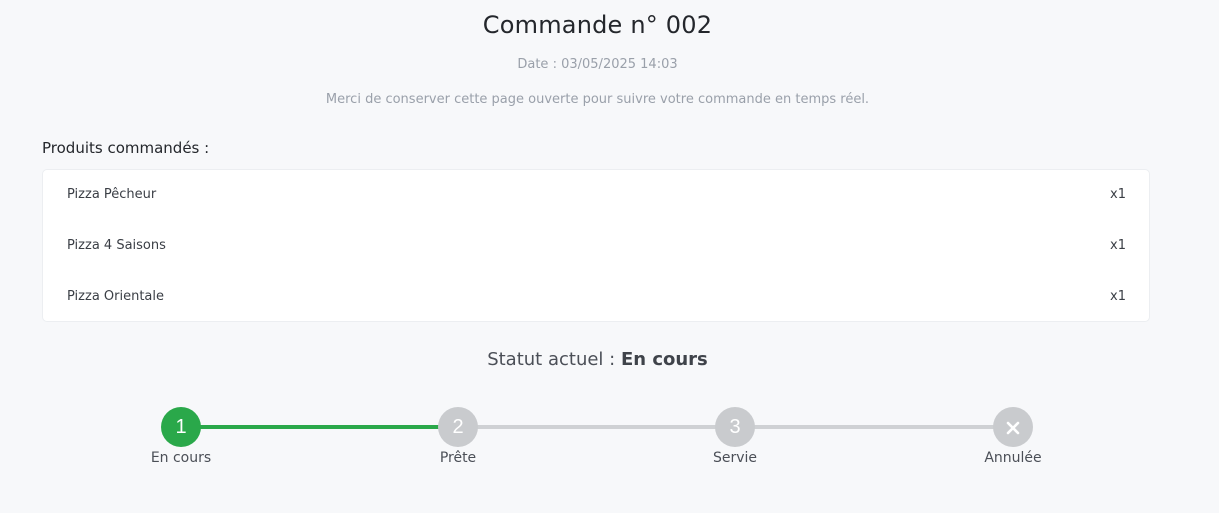  I want to click on step-1-circle: 1, so click(181, 427).